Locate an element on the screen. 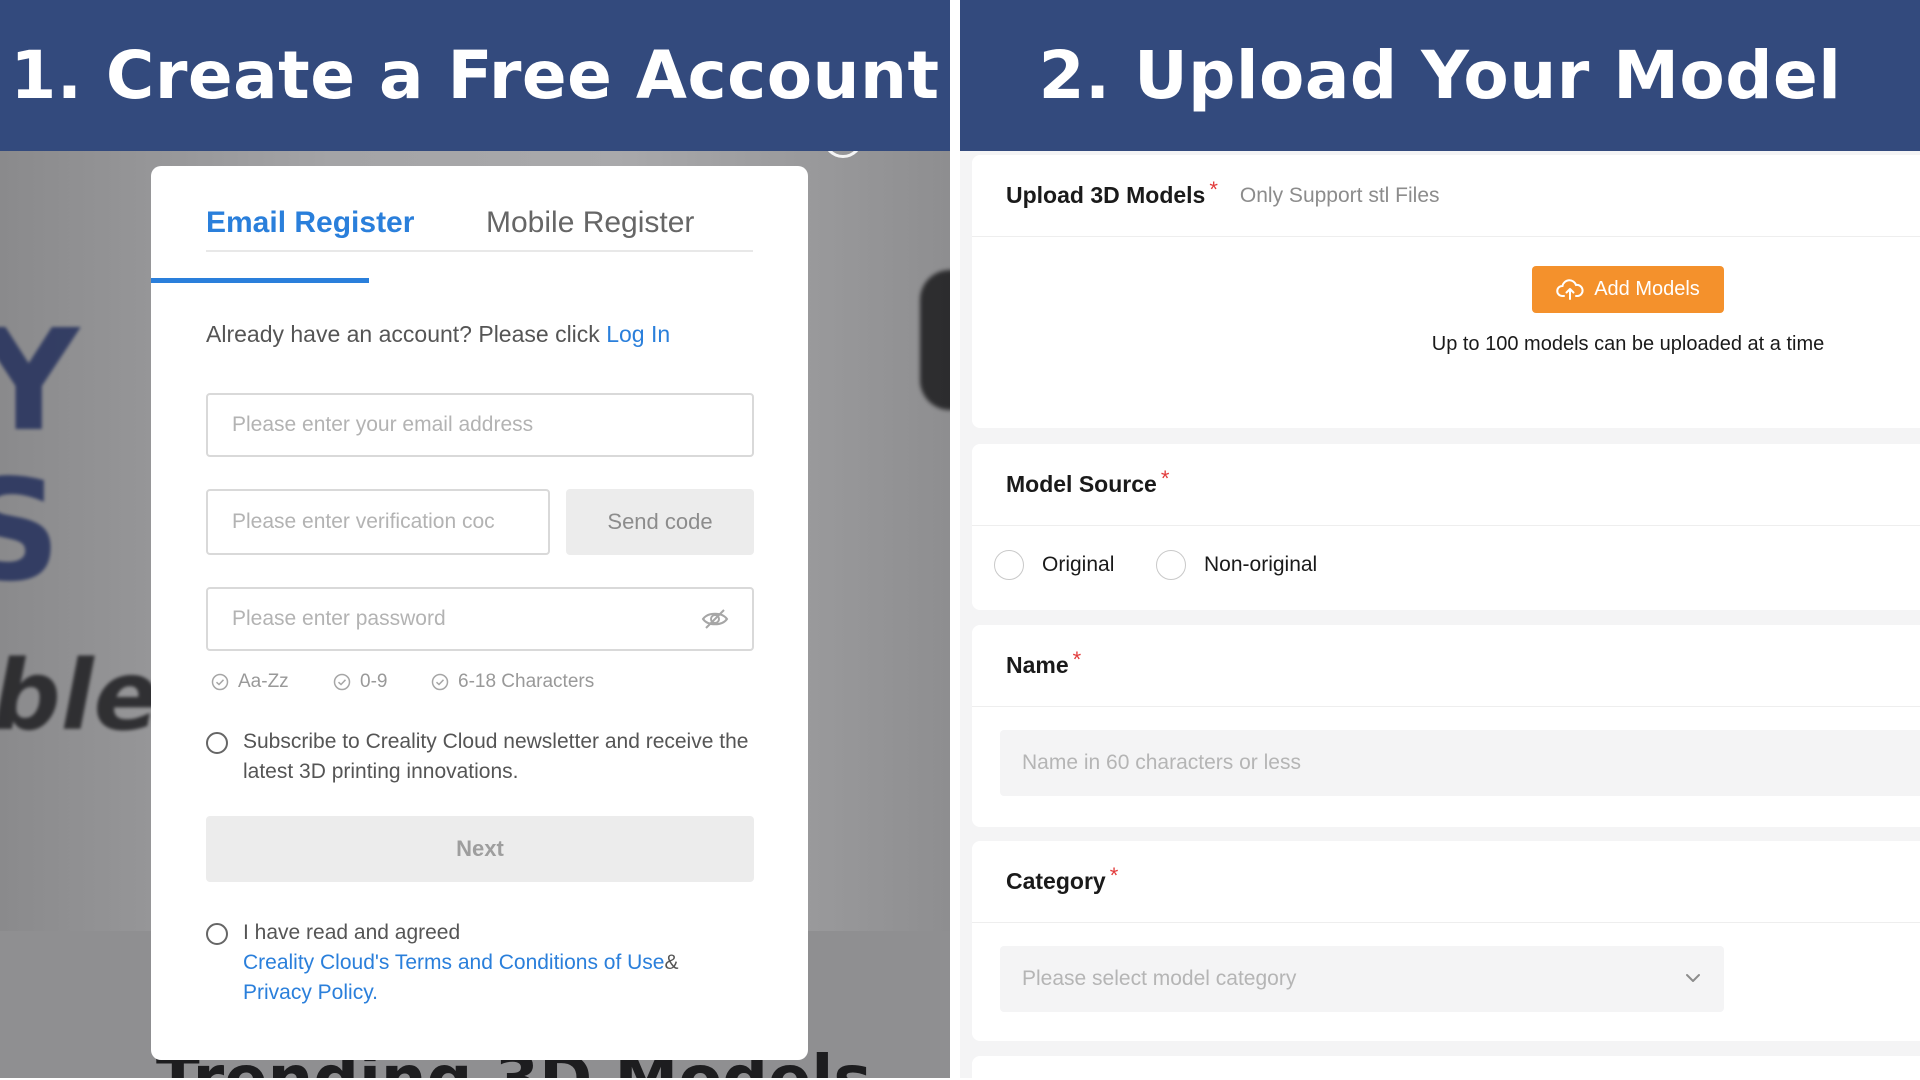 The image size is (1920, 1080). category-placeholder: Please select model category is located at coordinates (1159, 978).